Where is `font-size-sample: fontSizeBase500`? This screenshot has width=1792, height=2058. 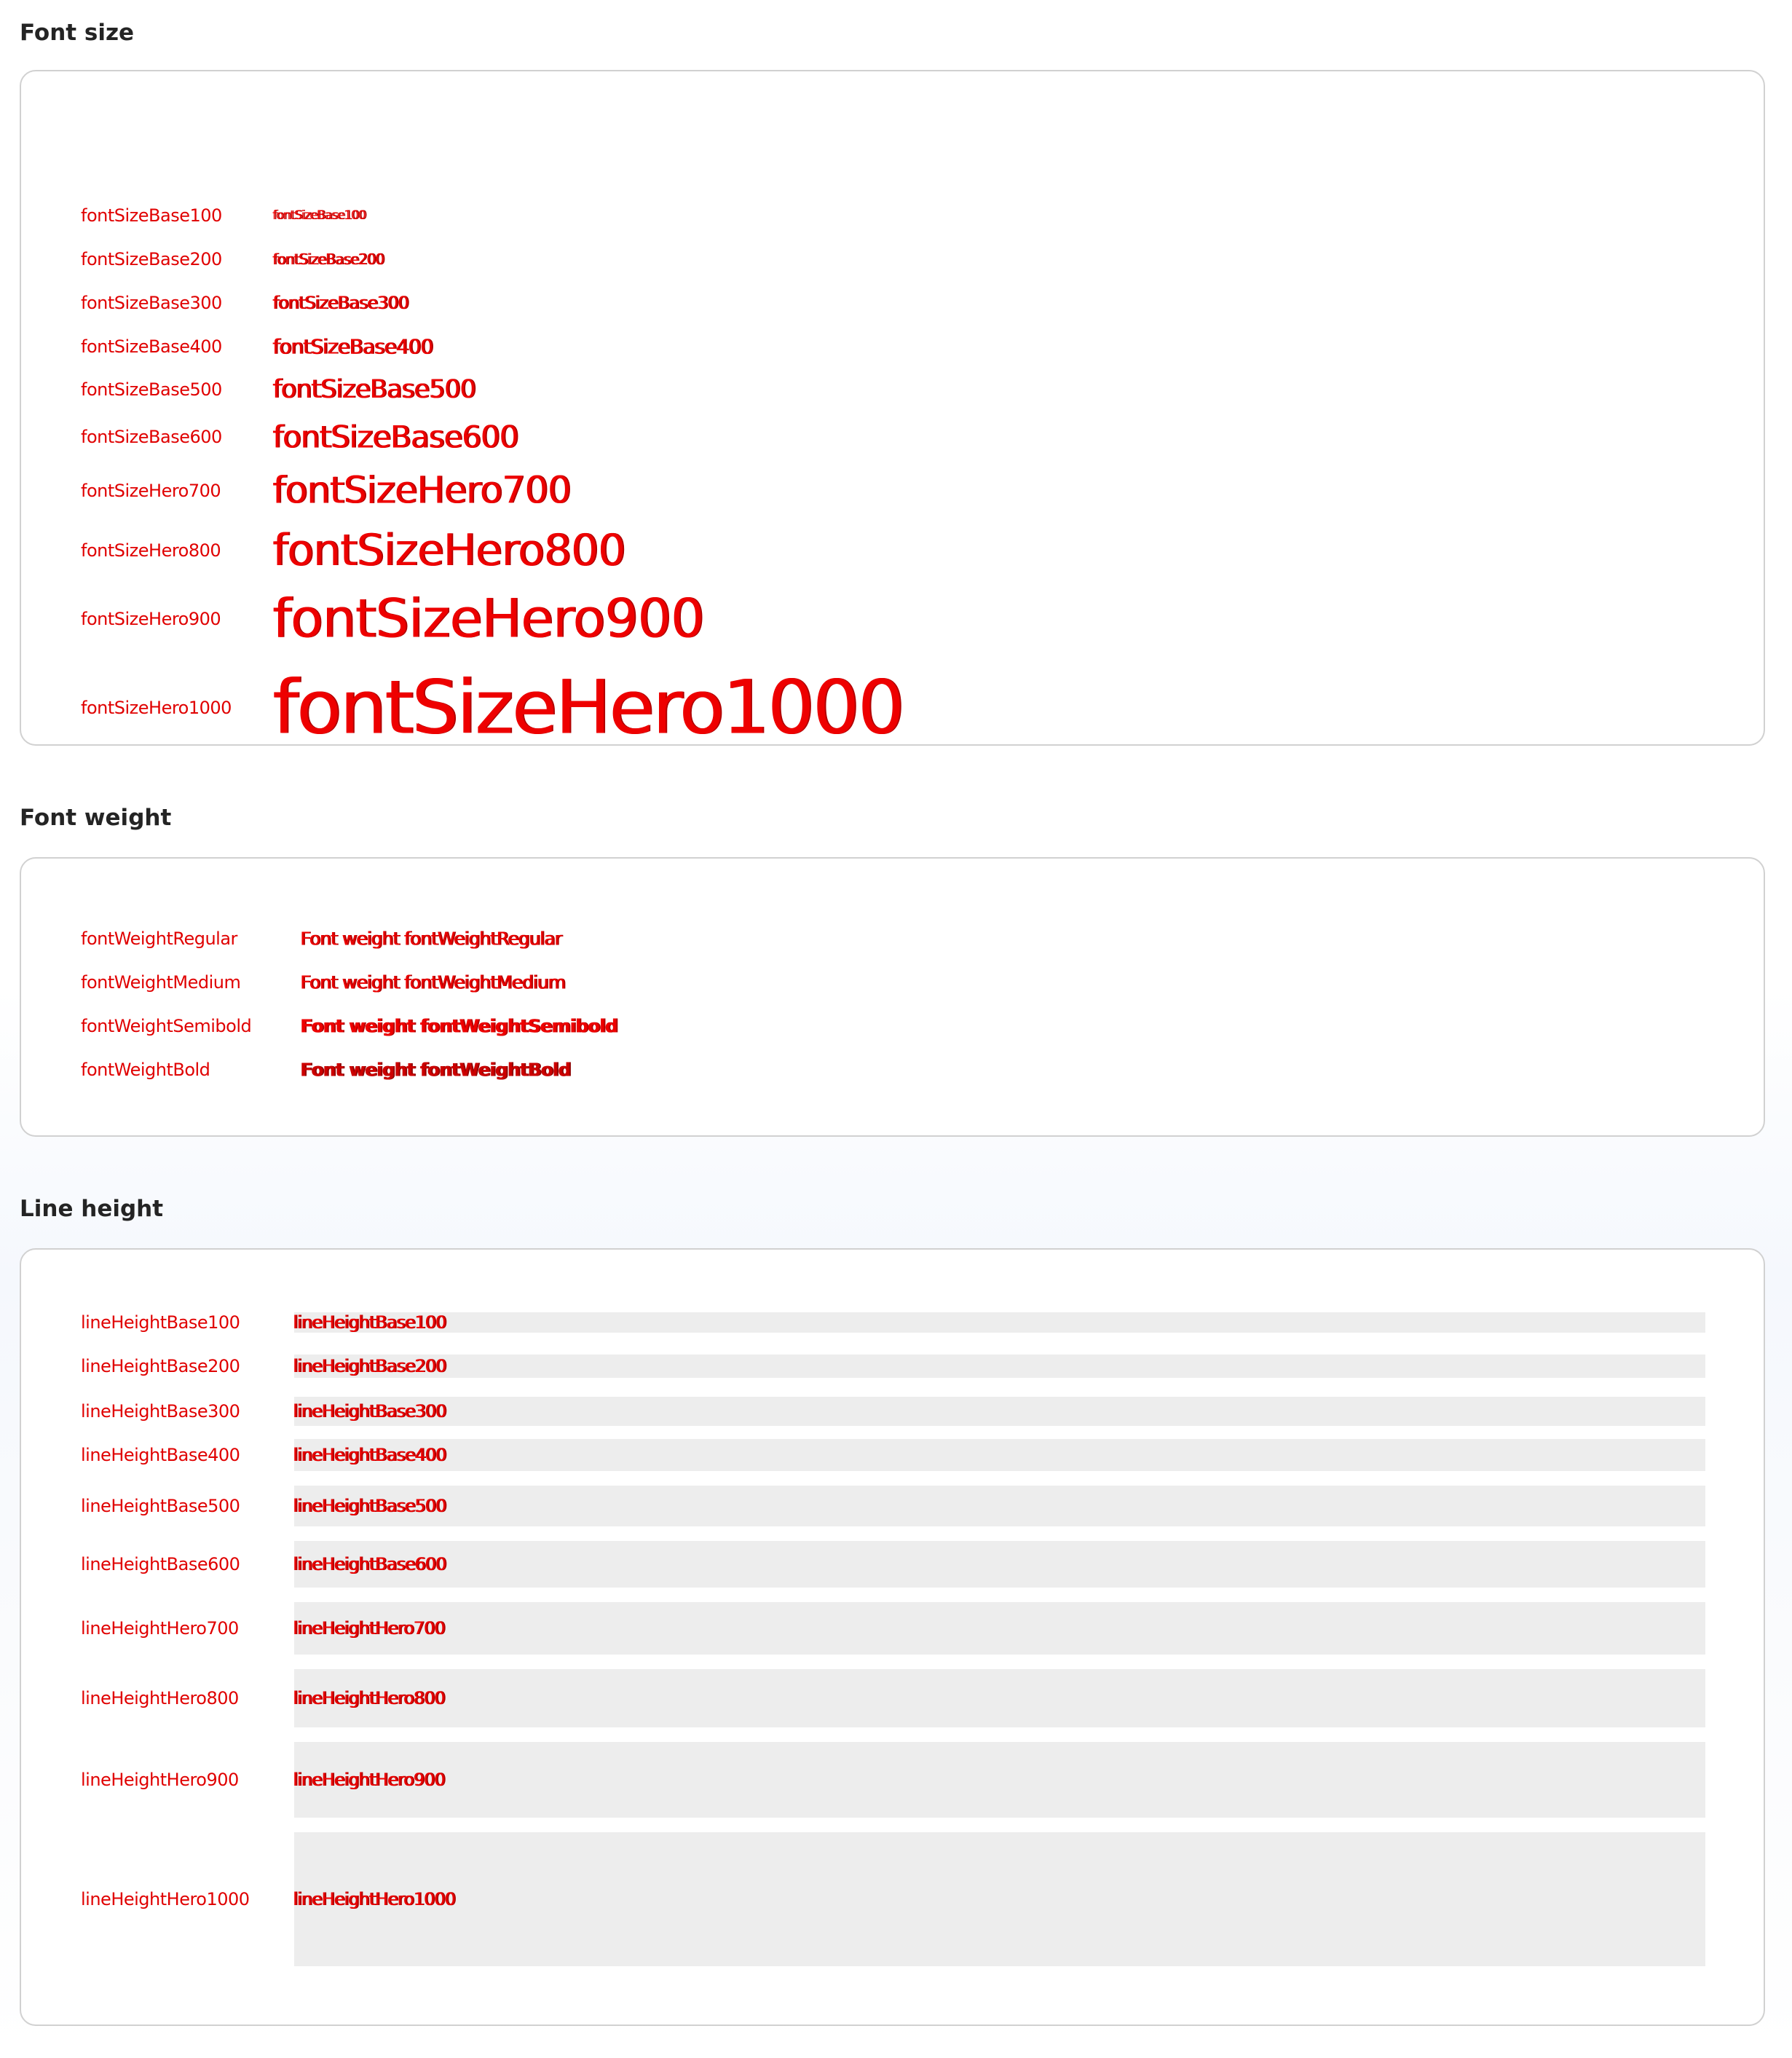 font-size-sample: fontSizeBase500 is located at coordinates (374, 389).